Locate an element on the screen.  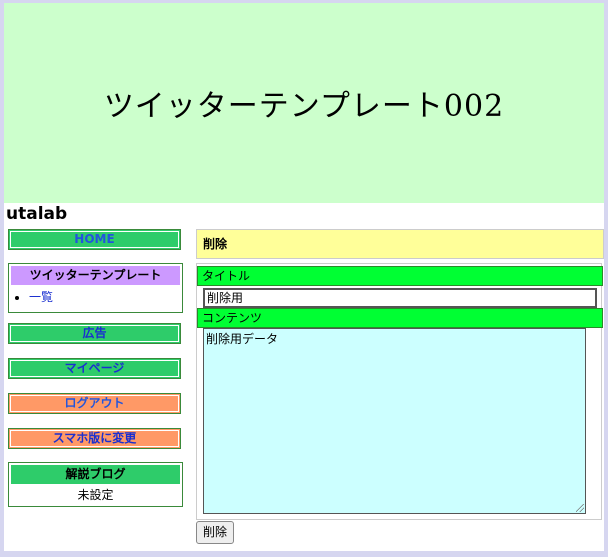
mobile-switch-button: スマホ版に変更 is located at coordinates (94, 438).